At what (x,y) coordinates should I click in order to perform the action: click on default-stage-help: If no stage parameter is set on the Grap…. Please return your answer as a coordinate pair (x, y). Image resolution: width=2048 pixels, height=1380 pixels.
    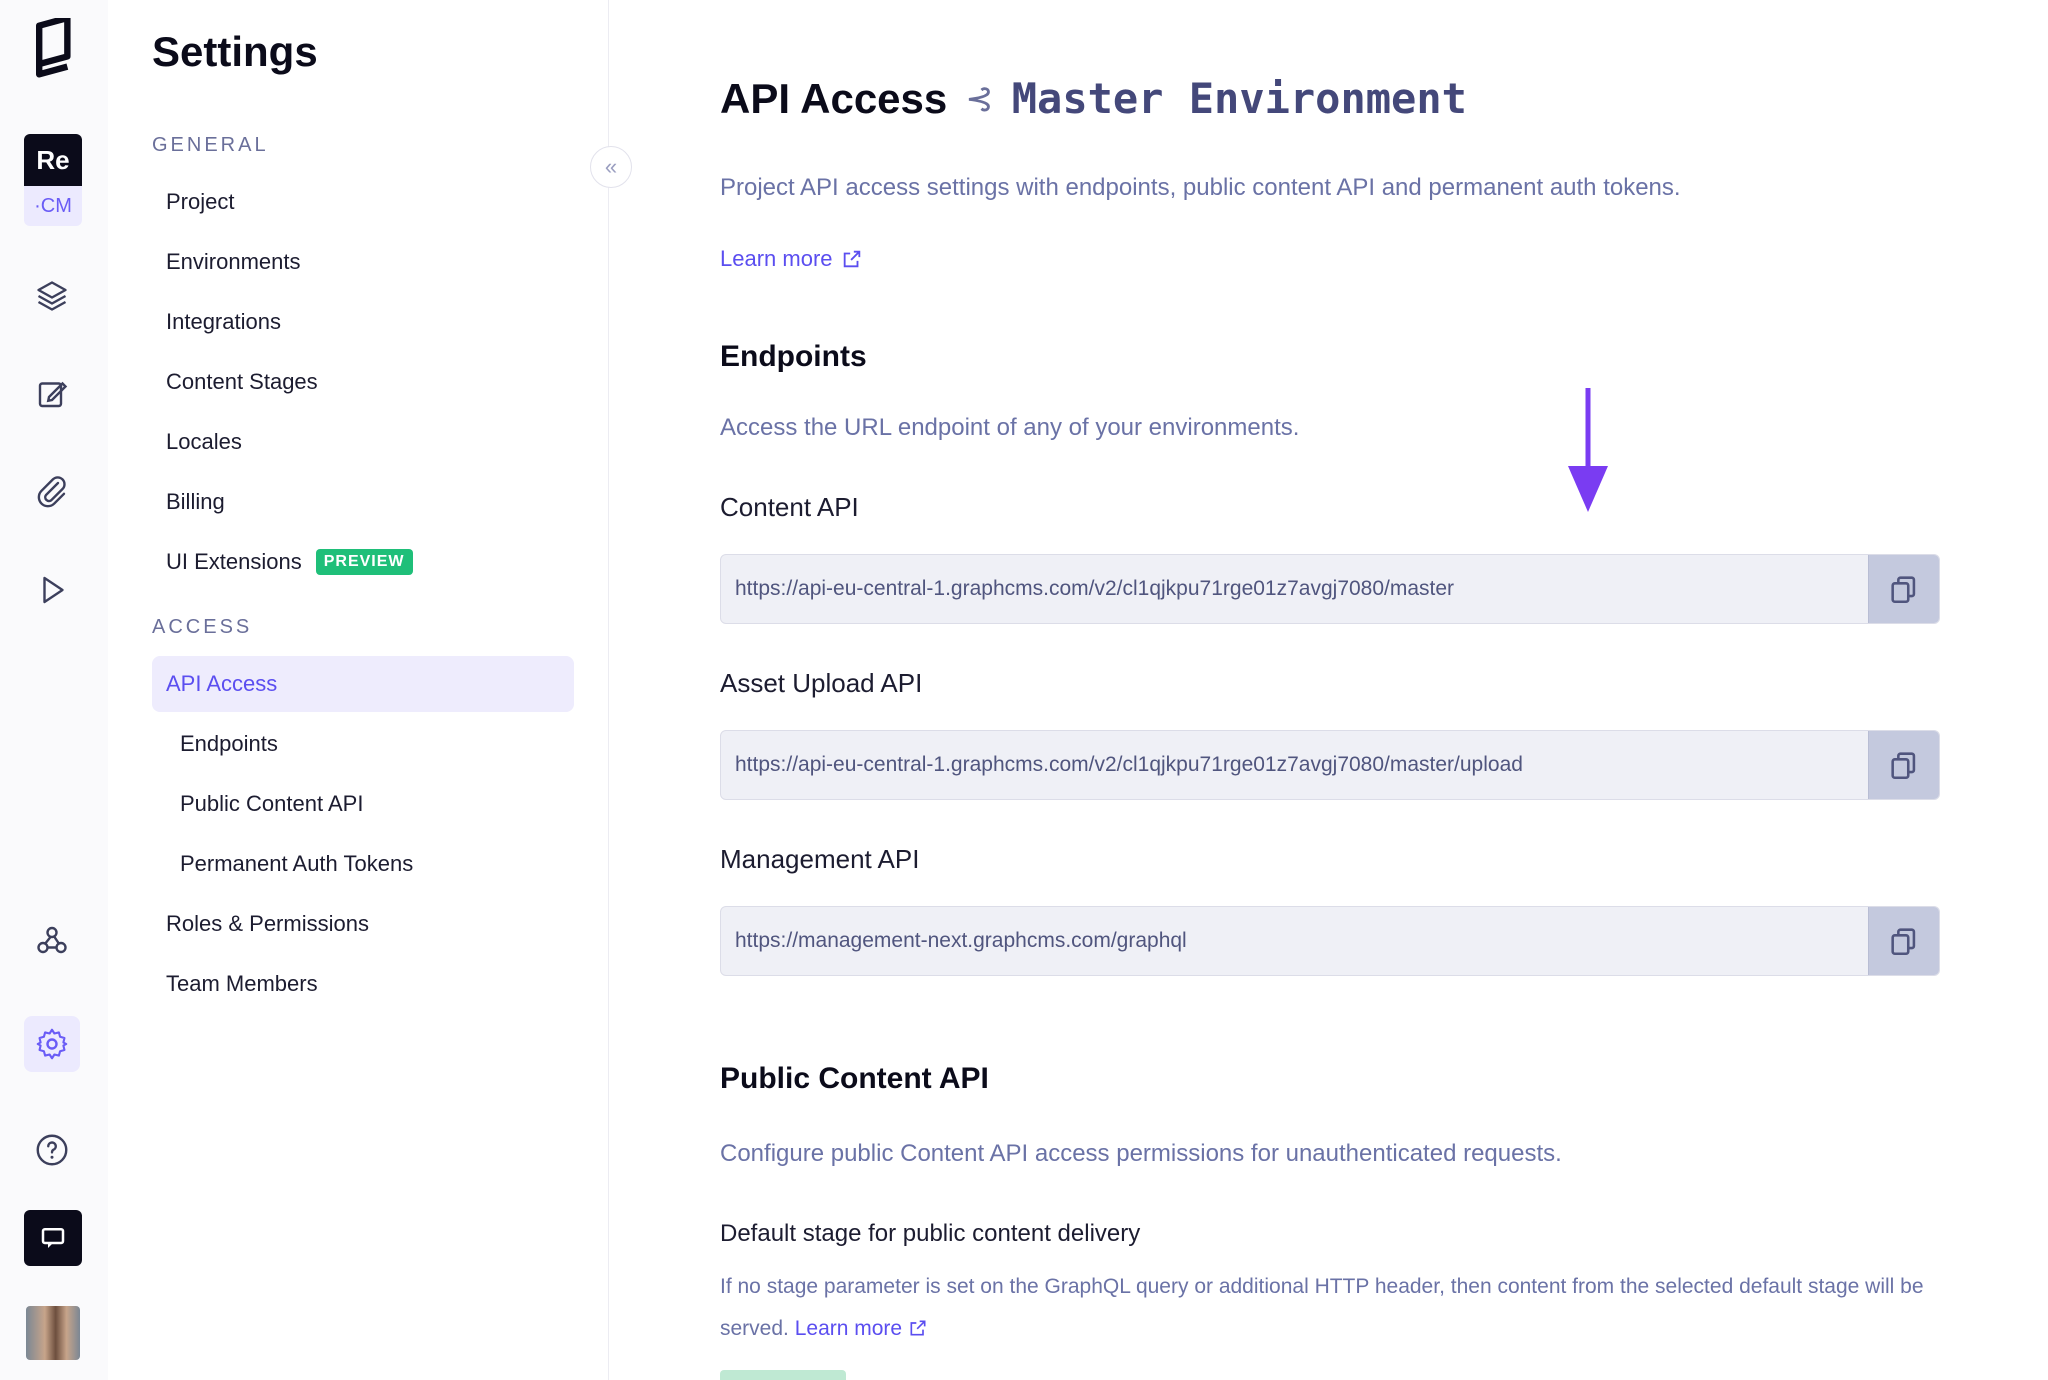
    Looking at the image, I should click on (1350, 1308).